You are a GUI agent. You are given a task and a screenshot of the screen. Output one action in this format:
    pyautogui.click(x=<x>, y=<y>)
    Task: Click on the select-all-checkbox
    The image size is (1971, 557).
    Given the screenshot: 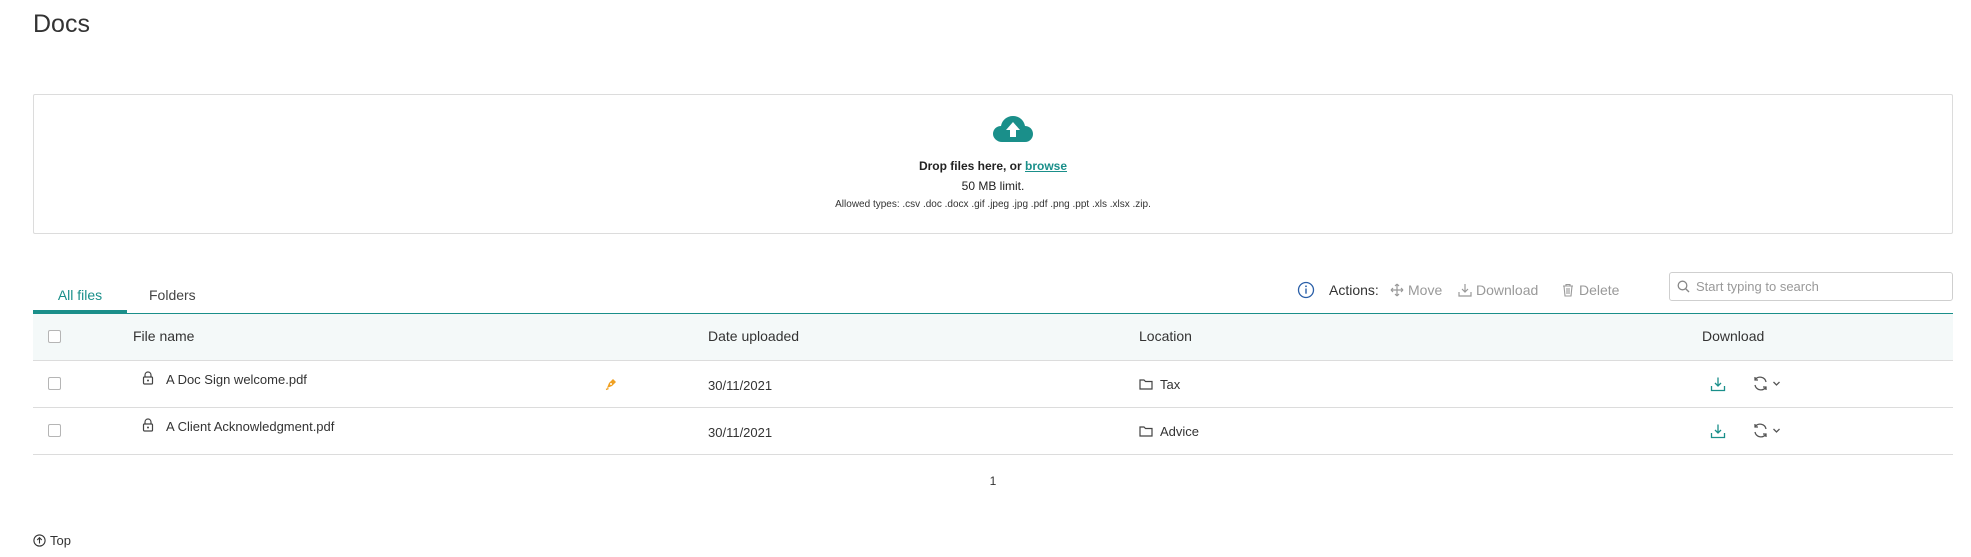 What is the action you would take?
    pyautogui.click(x=54, y=336)
    